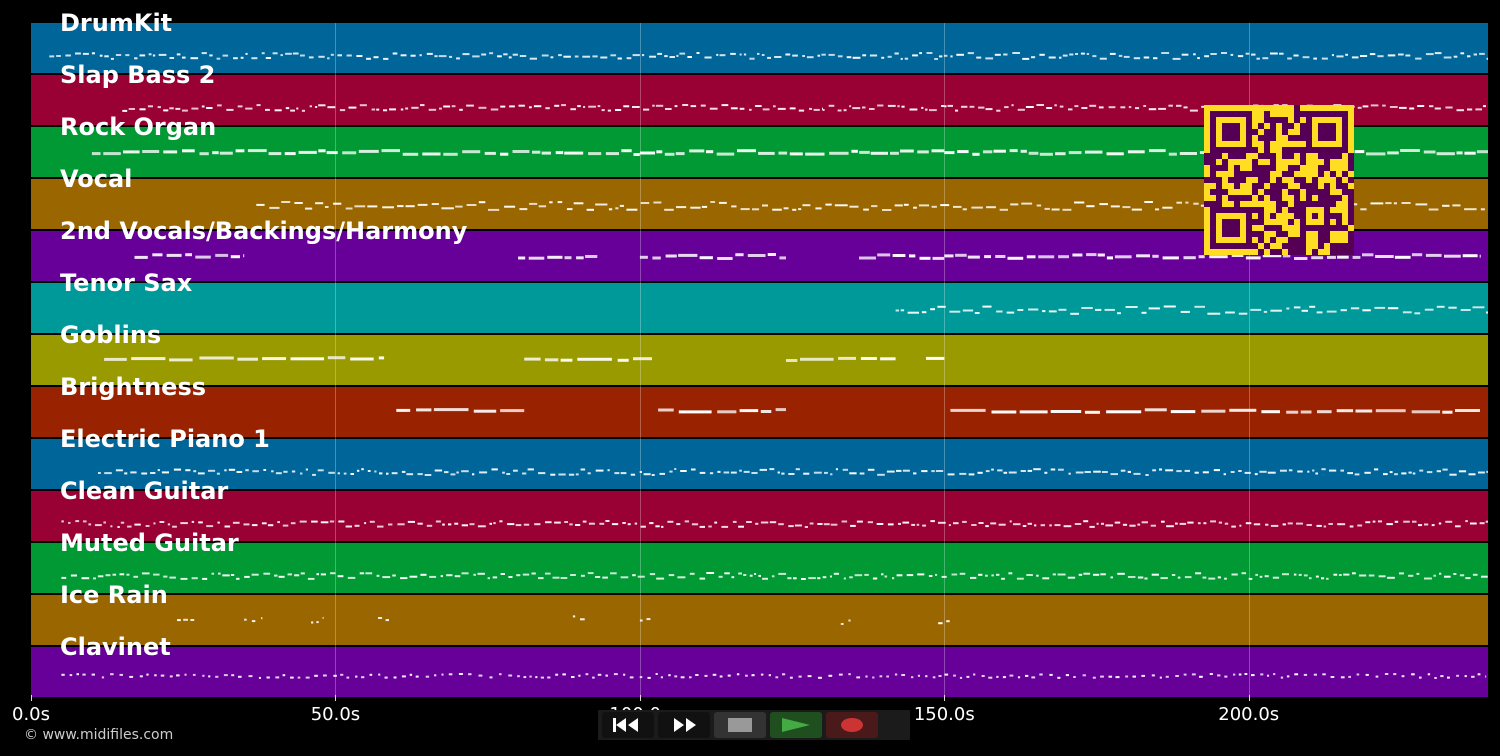 The image size is (1500, 756). What do you see at coordinates (796, 725) in the screenshot?
I see `play-button` at bounding box center [796, 725].